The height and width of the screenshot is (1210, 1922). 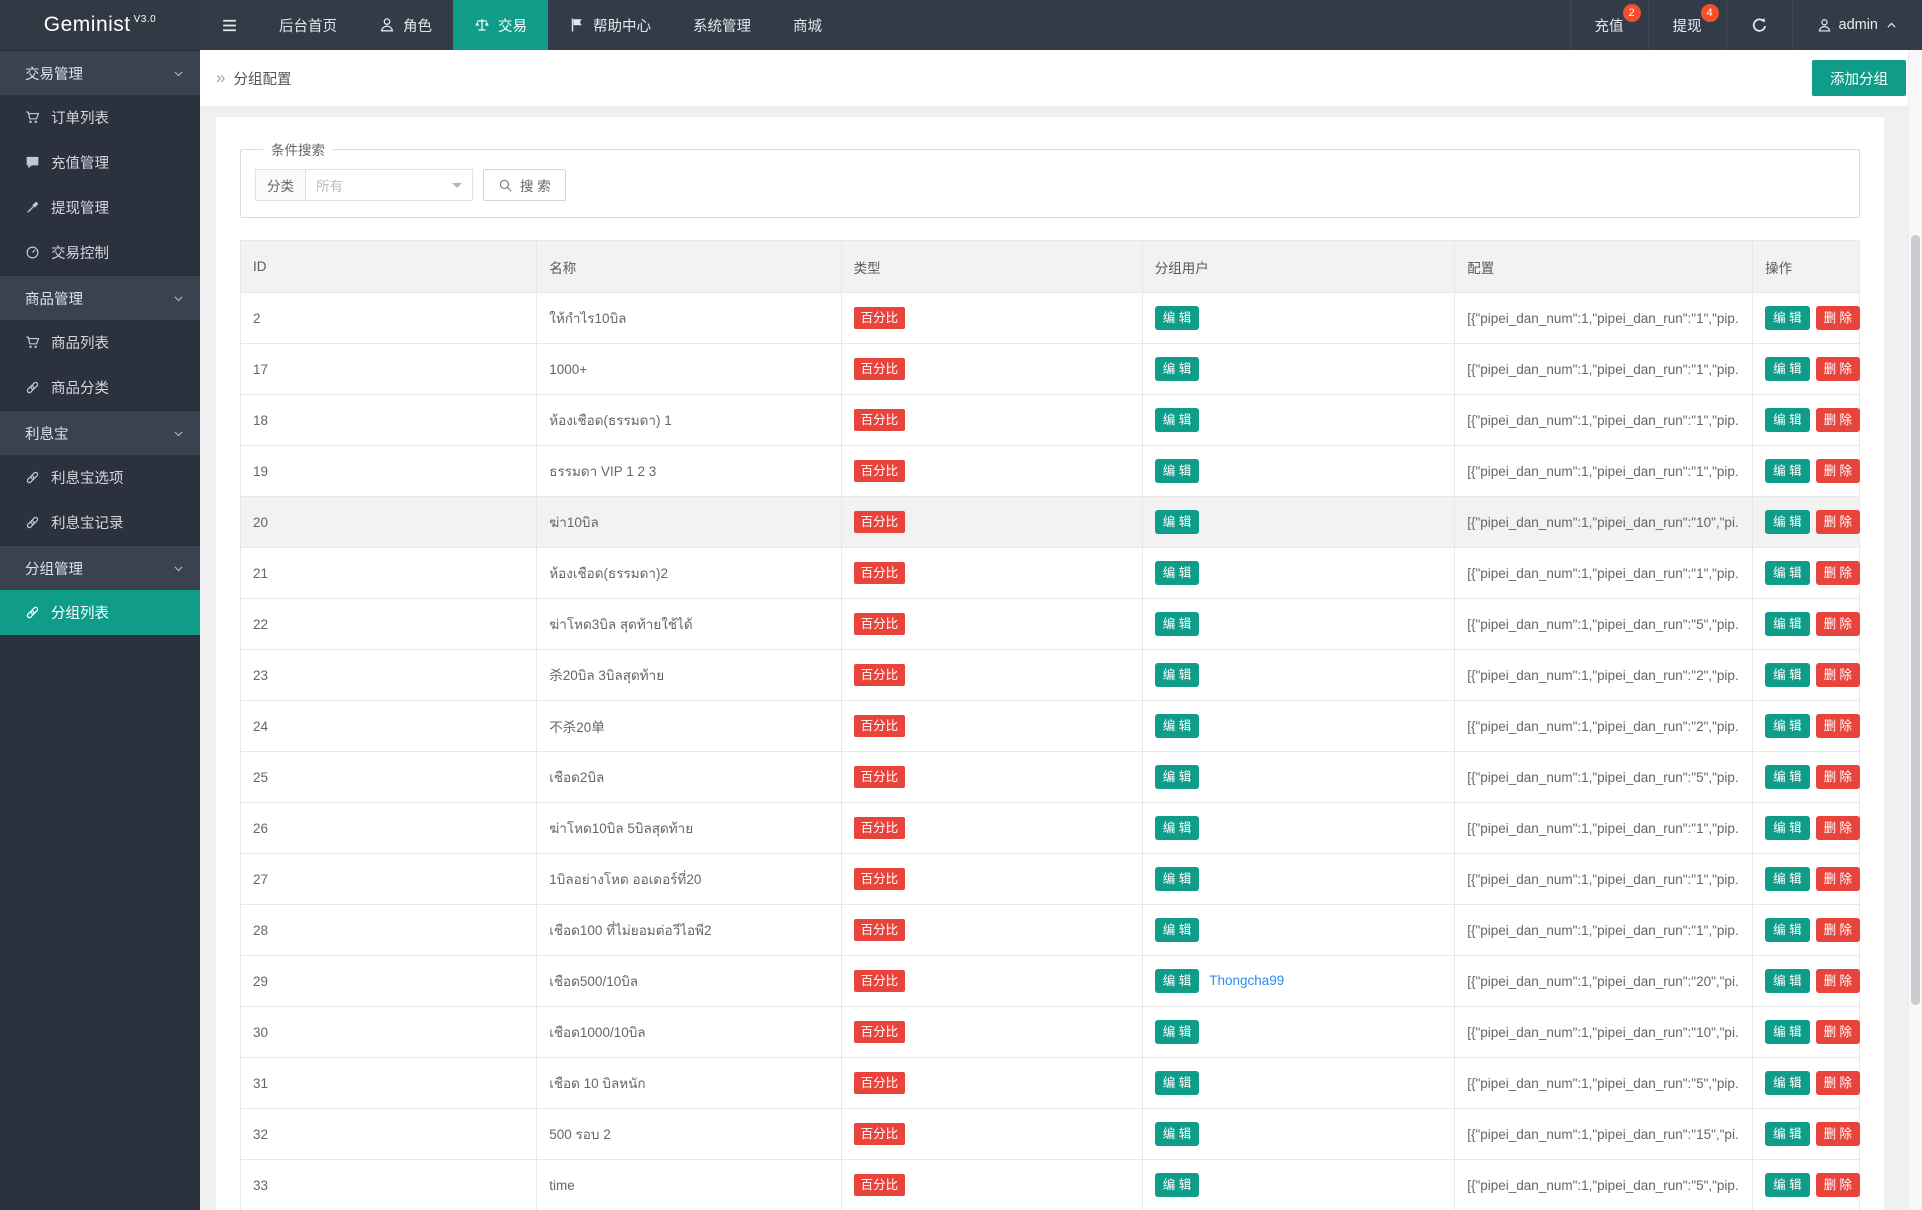 I want to click on scrollbar-thumb, so click(x=1915, y=620).